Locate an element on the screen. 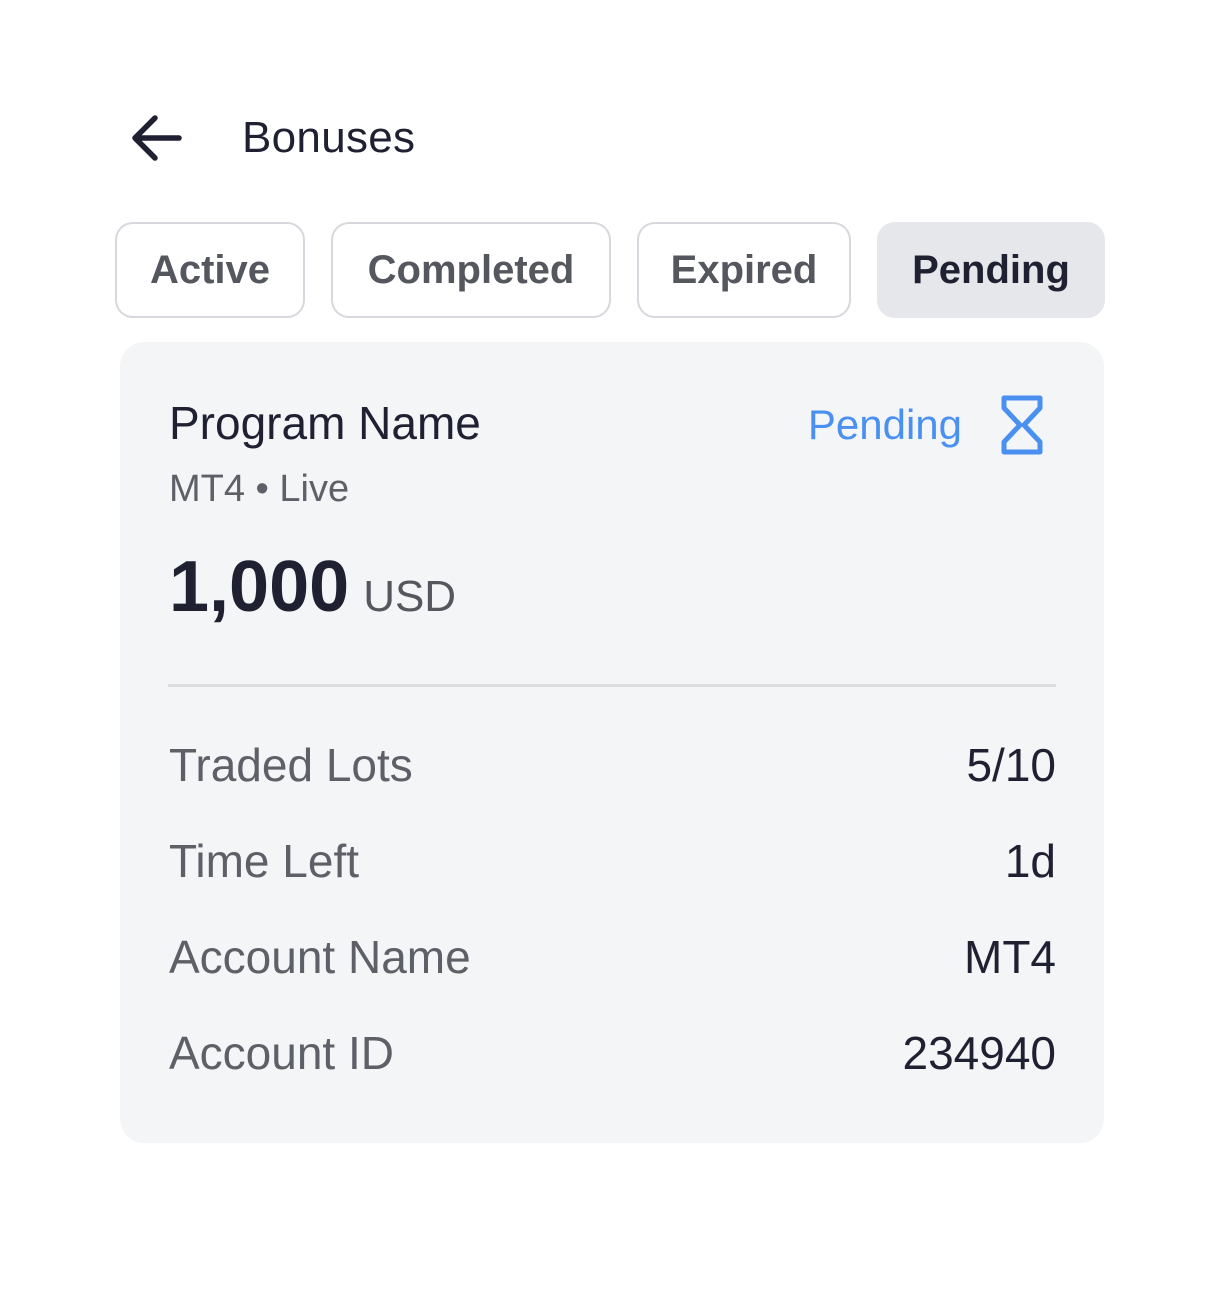  detail-row-traded-lots: Traded Lots 5/10 is located at coordinates (612, 786).